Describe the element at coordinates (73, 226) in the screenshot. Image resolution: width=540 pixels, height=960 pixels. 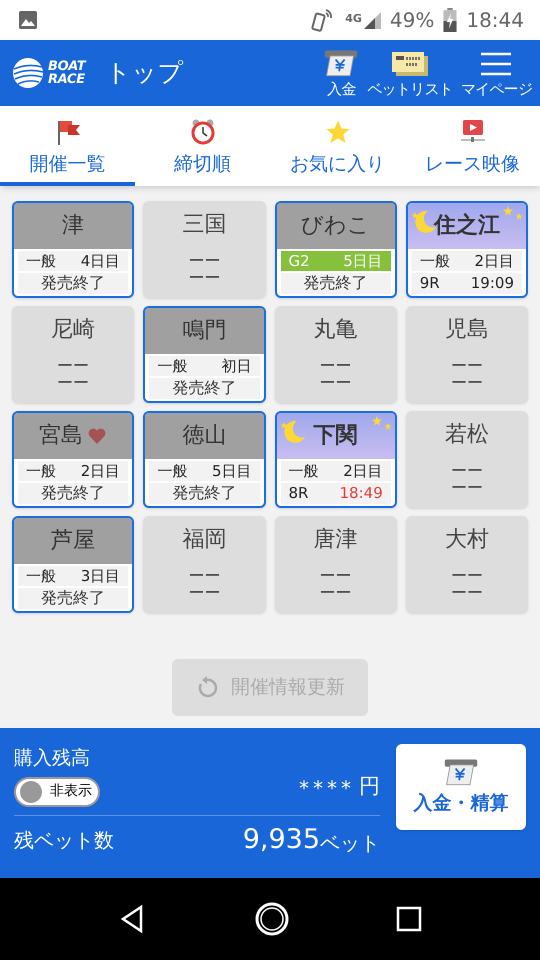
I see `venue-name: 津` at that location.